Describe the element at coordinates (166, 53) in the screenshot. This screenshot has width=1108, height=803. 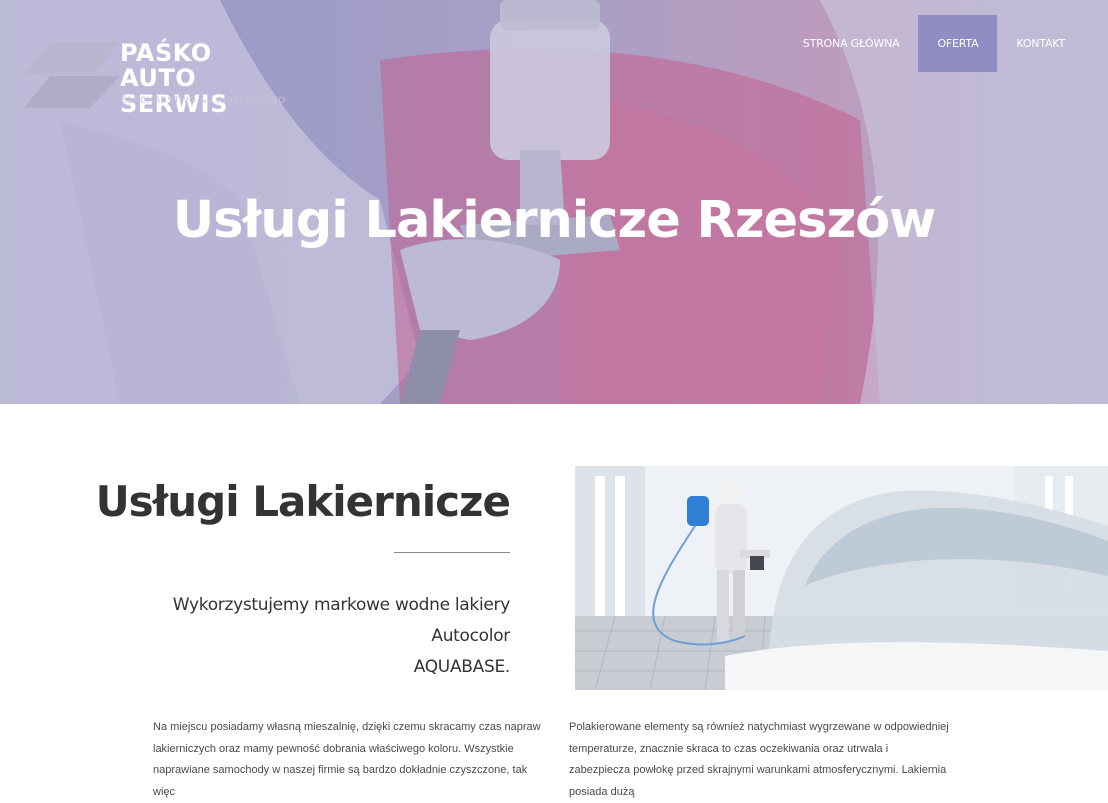
I see `logo-name-line1: PAŚKO` at that location.